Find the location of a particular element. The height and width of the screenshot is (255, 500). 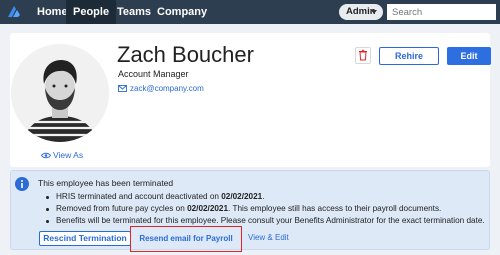

envelope-icon is located at coordinates (122, 88).